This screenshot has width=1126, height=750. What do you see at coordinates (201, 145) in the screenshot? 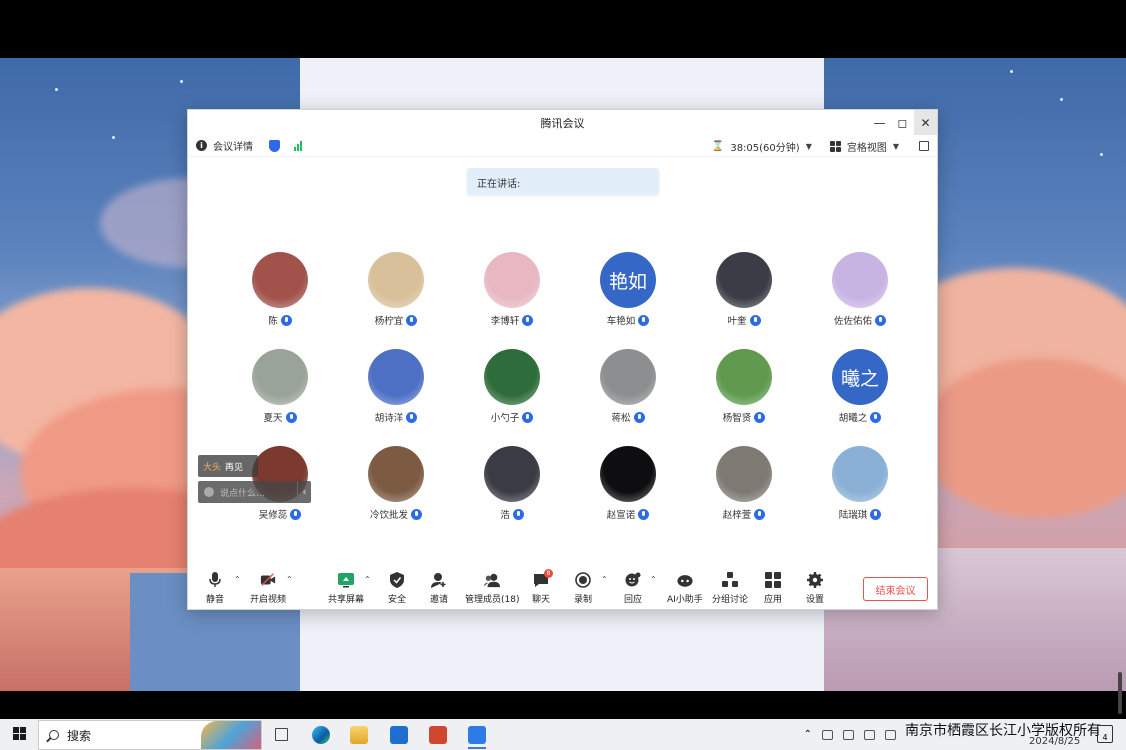
I see `info-icon: i` at bounding box center [201, 145].